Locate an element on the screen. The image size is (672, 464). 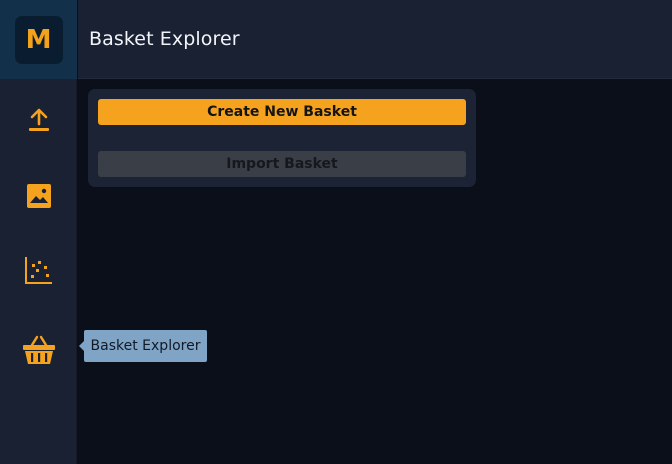
scatter-plot-icon is located at coordinates (38, 270).